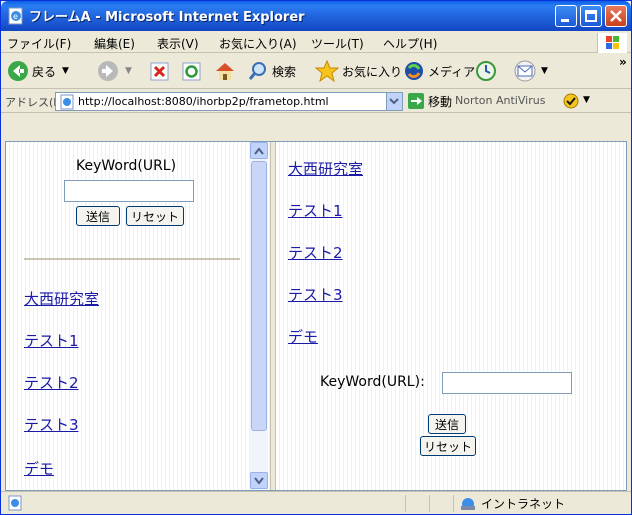 This screenshot has height=515, width=632. What do you see at coordinates (258, 43) in the screenshot?
I see `menu-favorites: お気に入り(A)` at bounding box center [258, 43].